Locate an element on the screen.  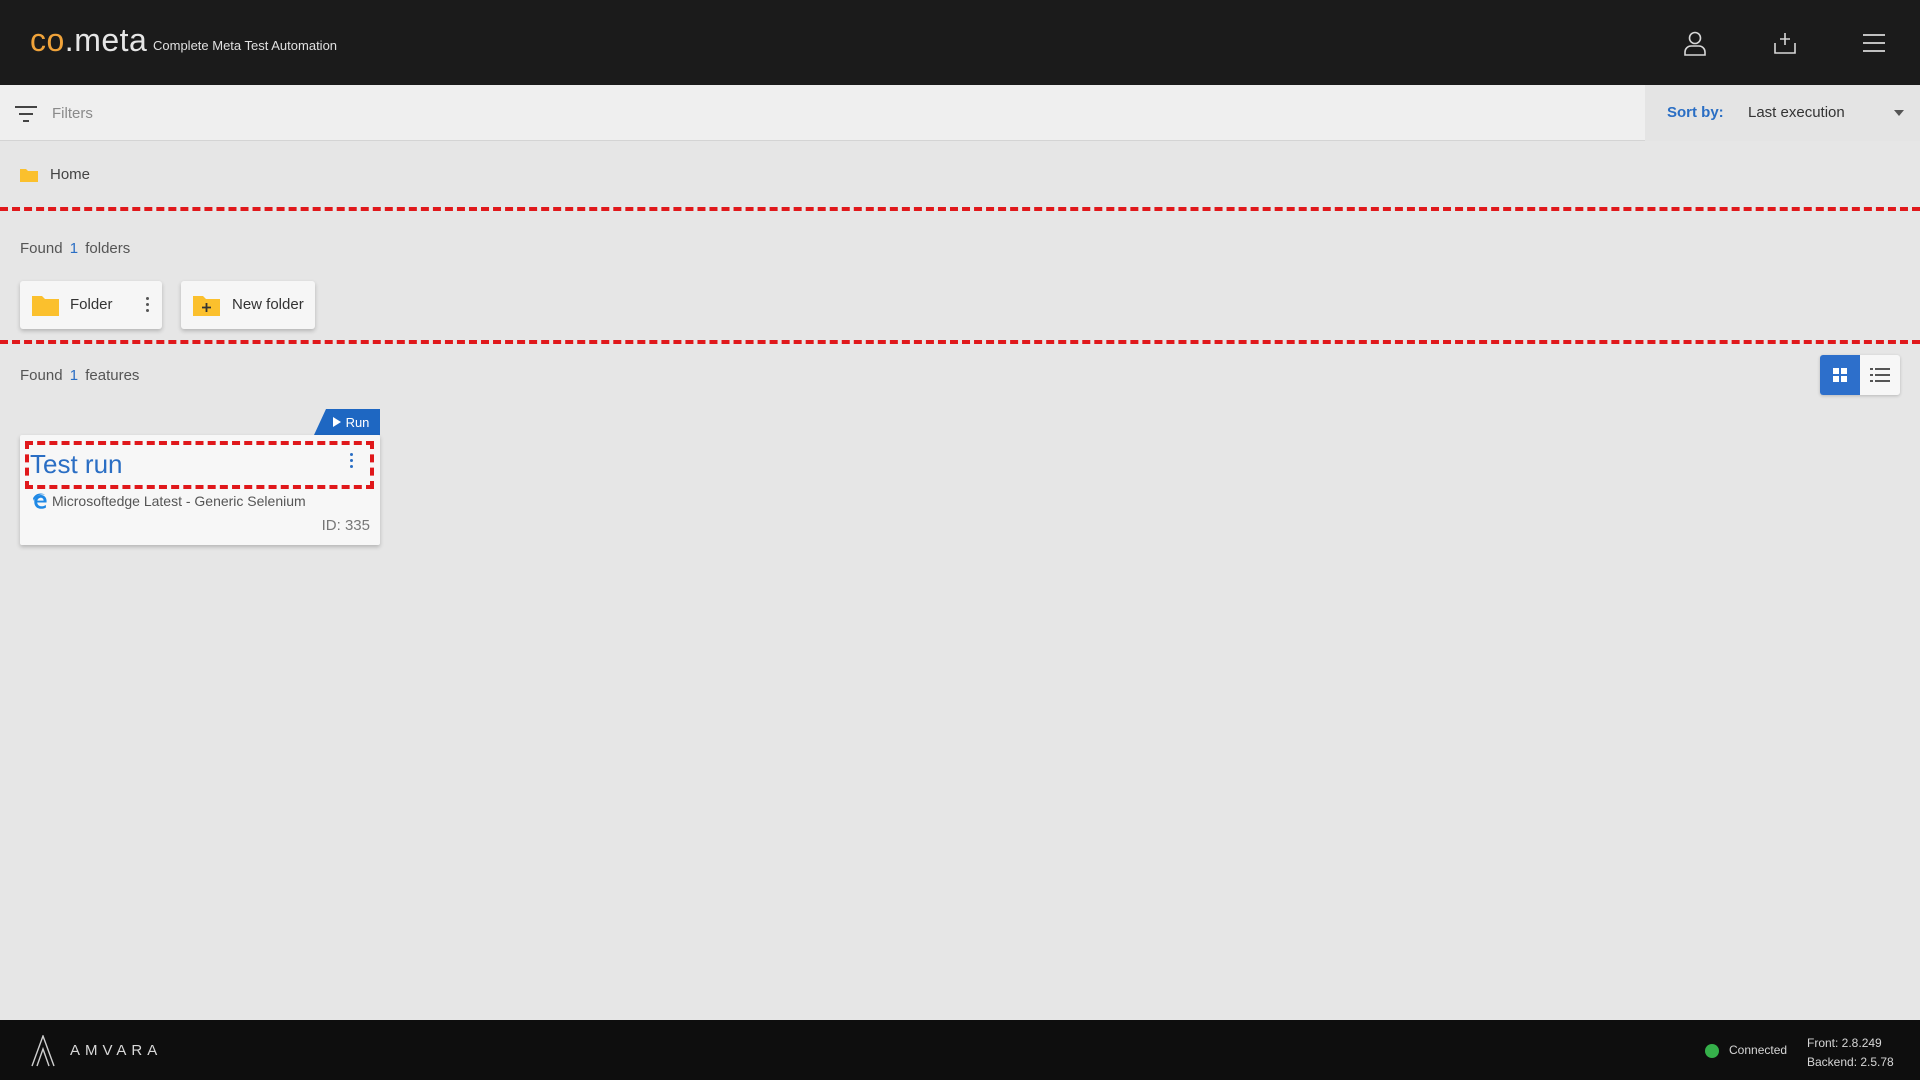
folders-count: 1 is located at coordinates (74, 248).